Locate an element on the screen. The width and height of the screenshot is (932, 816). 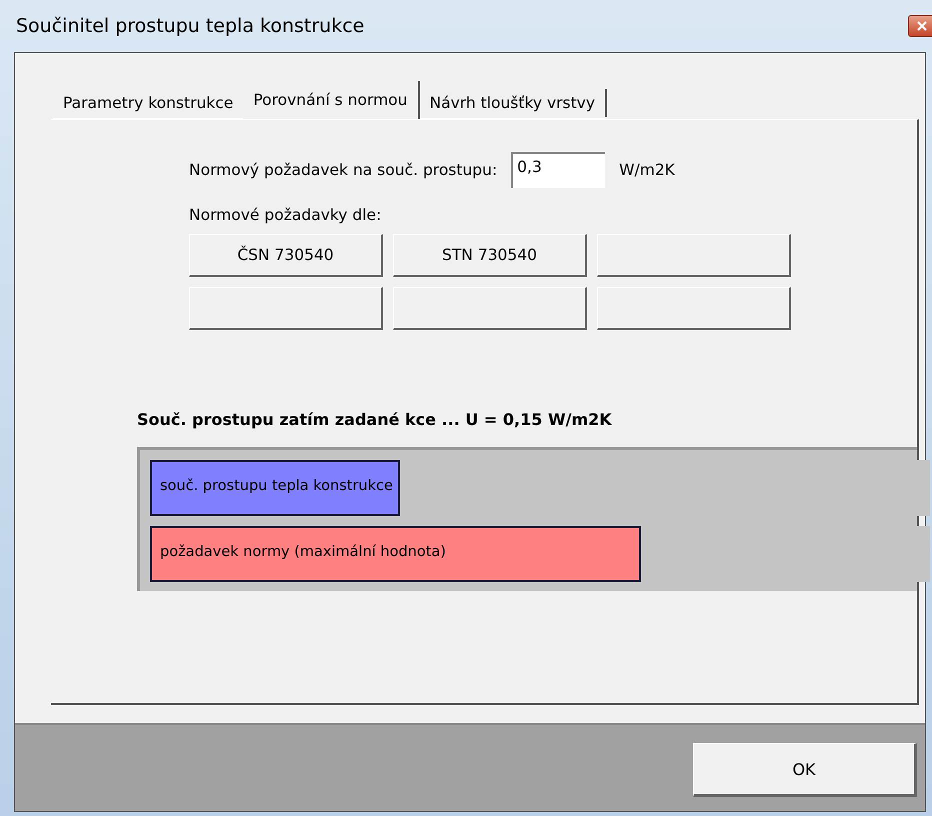
unit-label: W/m2K is located at coordinates (647, 170).